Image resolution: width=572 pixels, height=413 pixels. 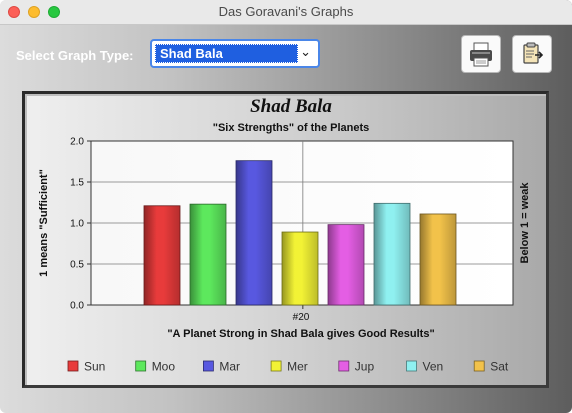 I want to click on bar-jup, so click(x=346, y=265).